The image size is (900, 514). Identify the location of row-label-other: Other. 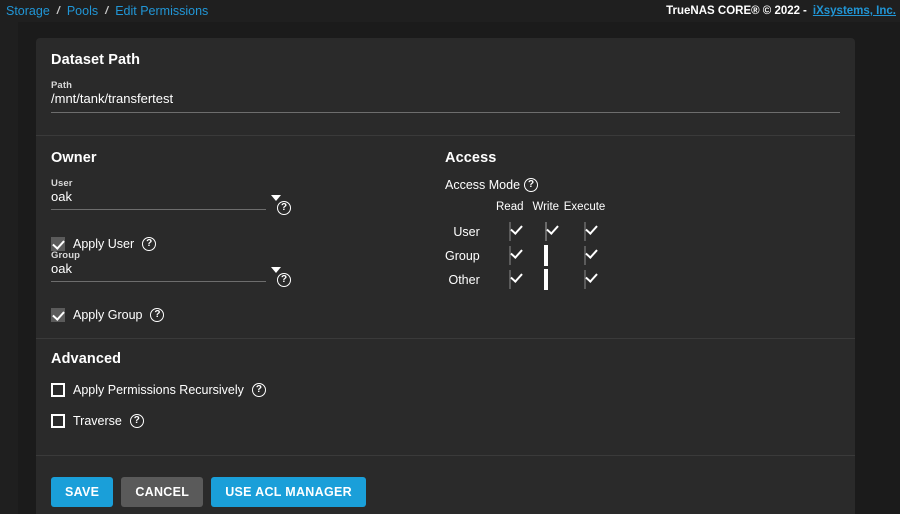
(464, 280).